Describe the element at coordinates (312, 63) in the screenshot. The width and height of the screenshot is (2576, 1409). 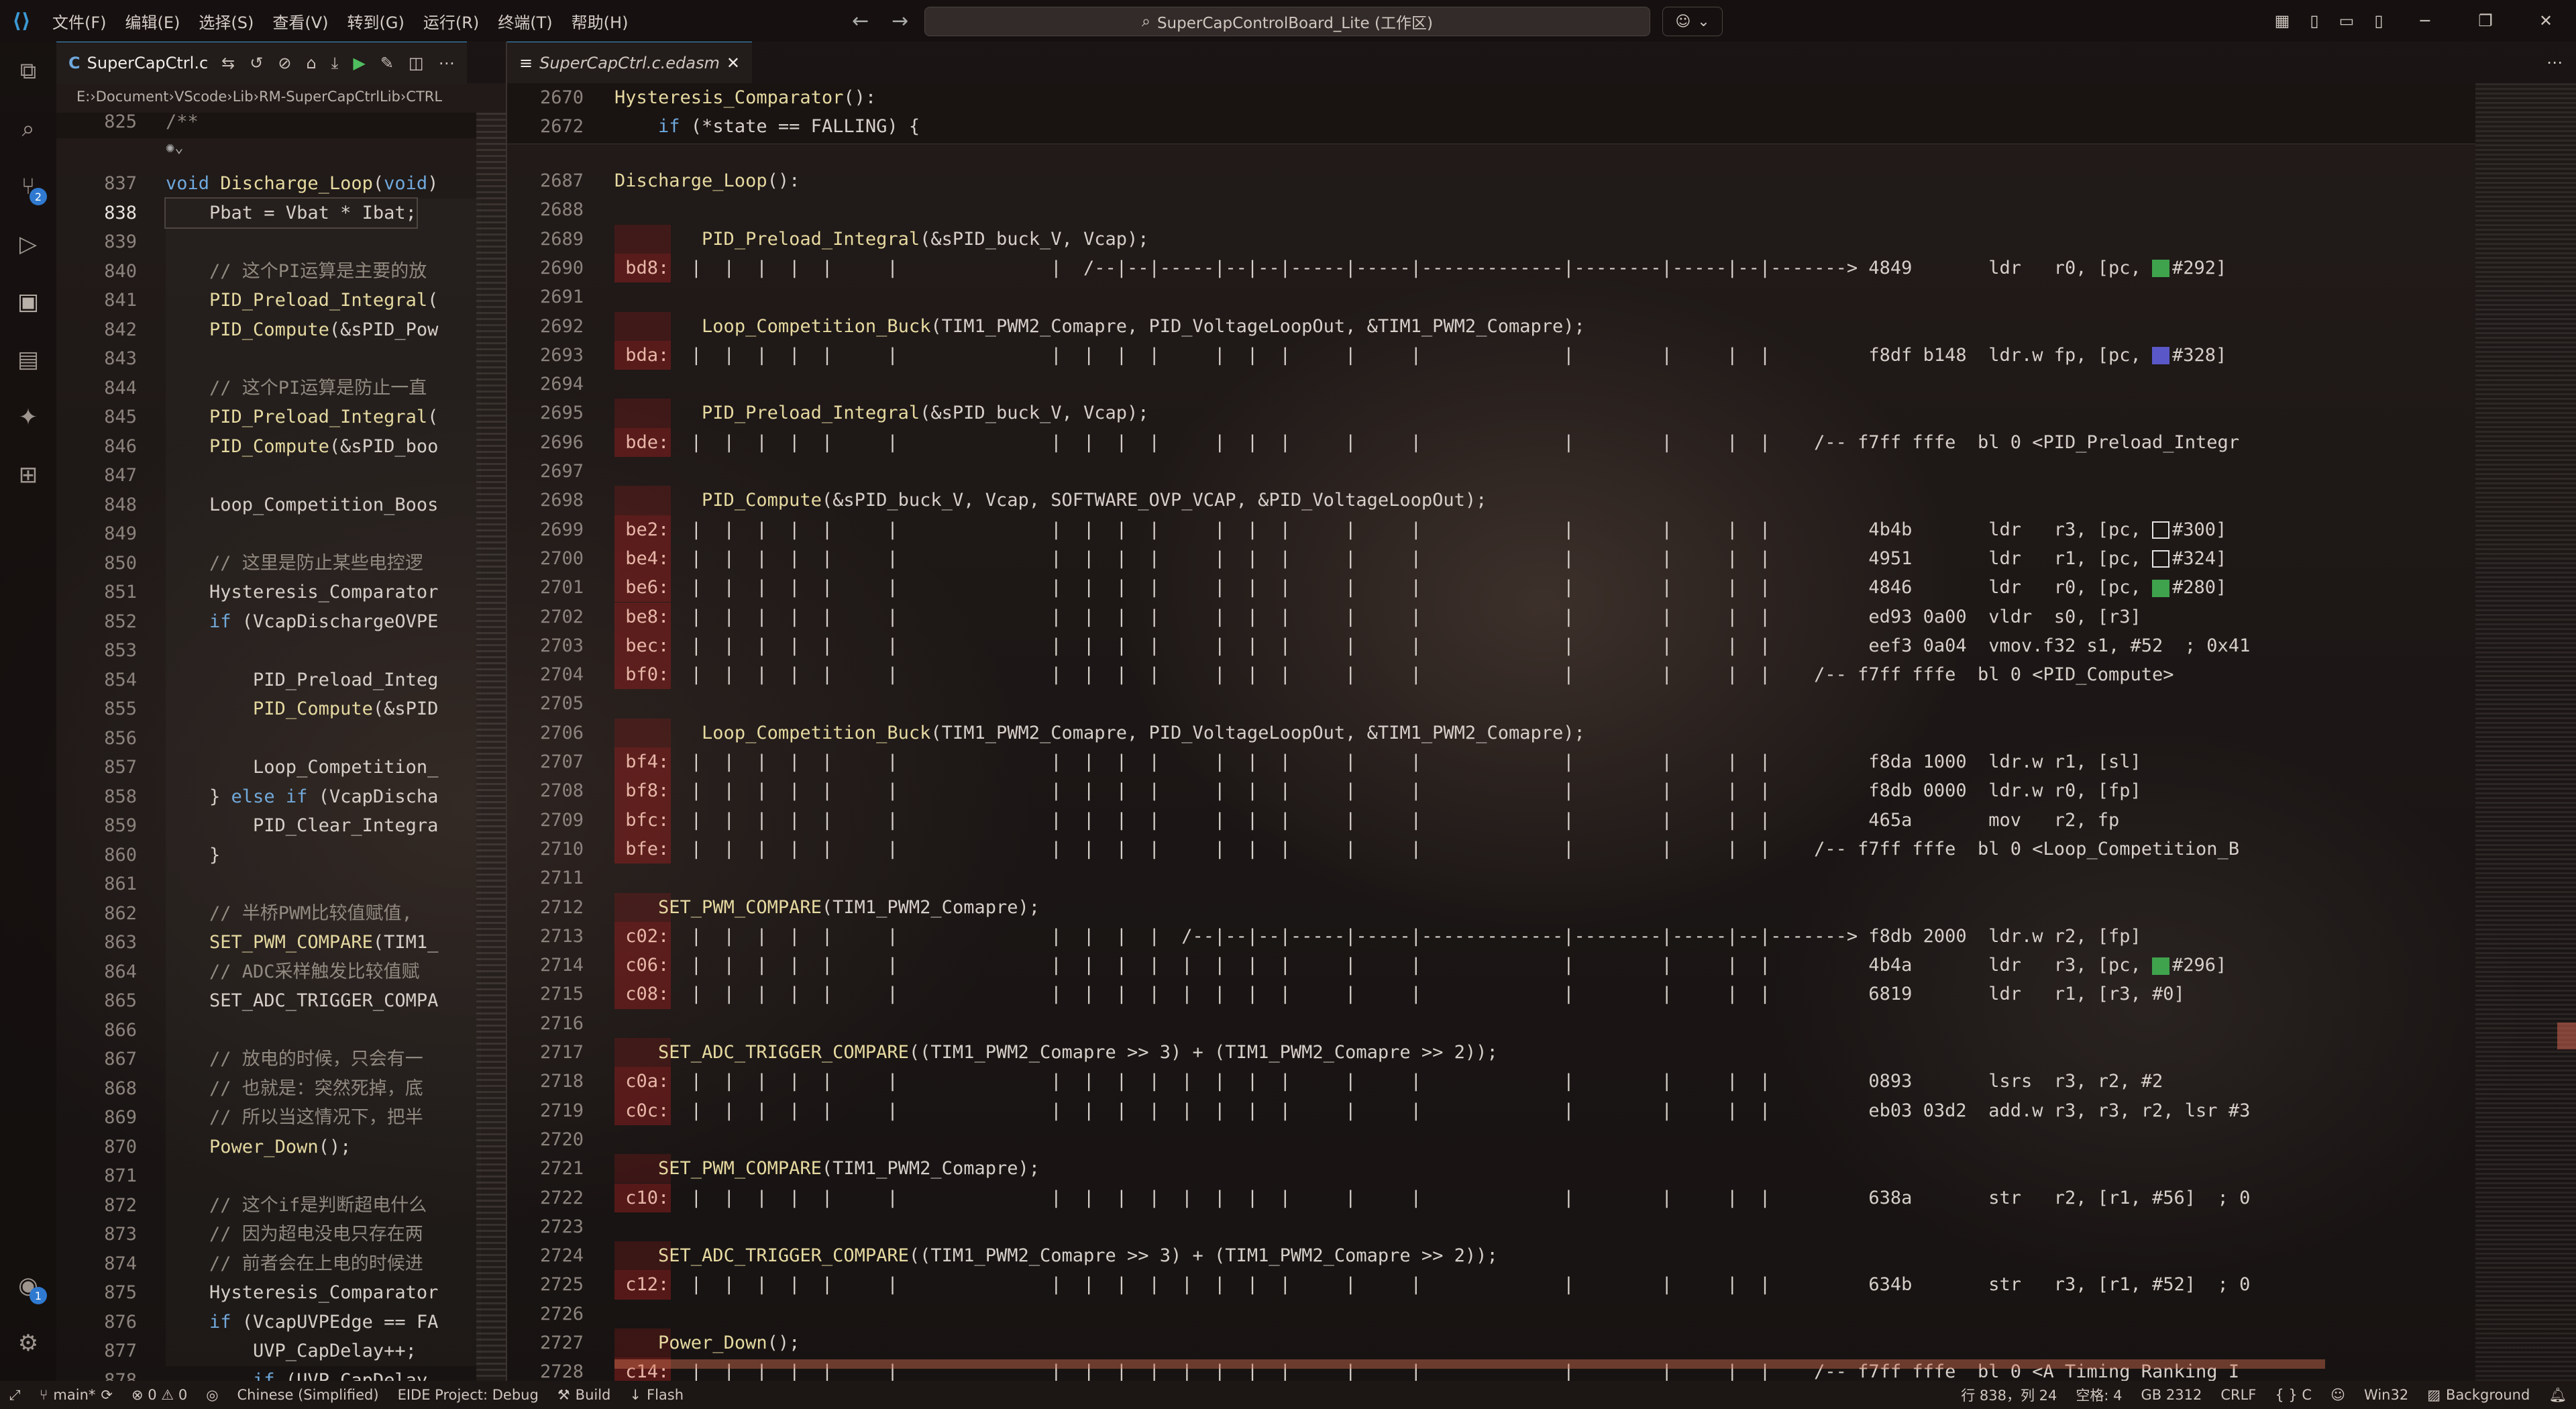
I see `build-icon: ⌂` at that location.